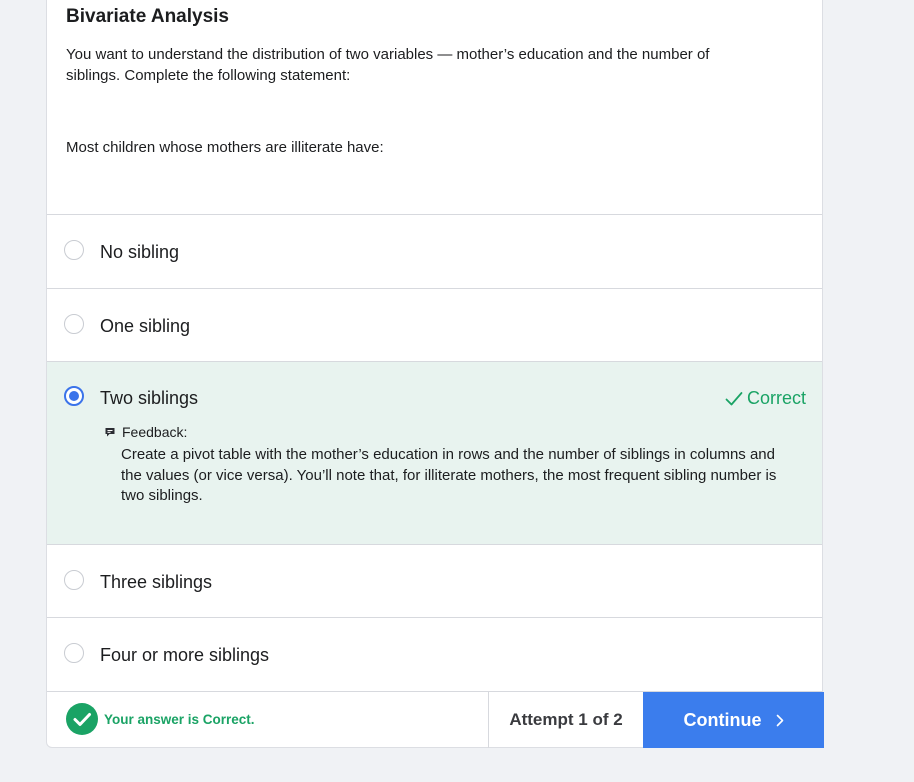 Image resolution: width=914 pixels, height=782 pixels. Describe the element at coordinates (434, 580) in the screenshot. I see `option-three-siblings: Three siblings` at that location.